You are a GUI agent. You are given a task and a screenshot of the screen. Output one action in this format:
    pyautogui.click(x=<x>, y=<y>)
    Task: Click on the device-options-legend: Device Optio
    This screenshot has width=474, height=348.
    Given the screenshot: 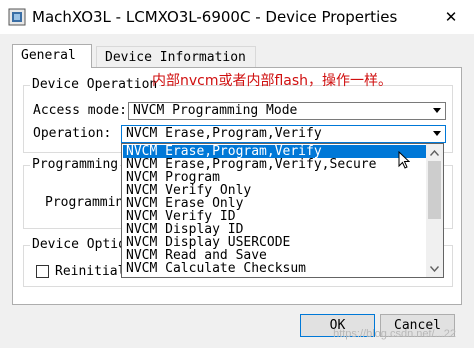 What is the action you would take?
    pyautogui.click(x=79, y=244)
    